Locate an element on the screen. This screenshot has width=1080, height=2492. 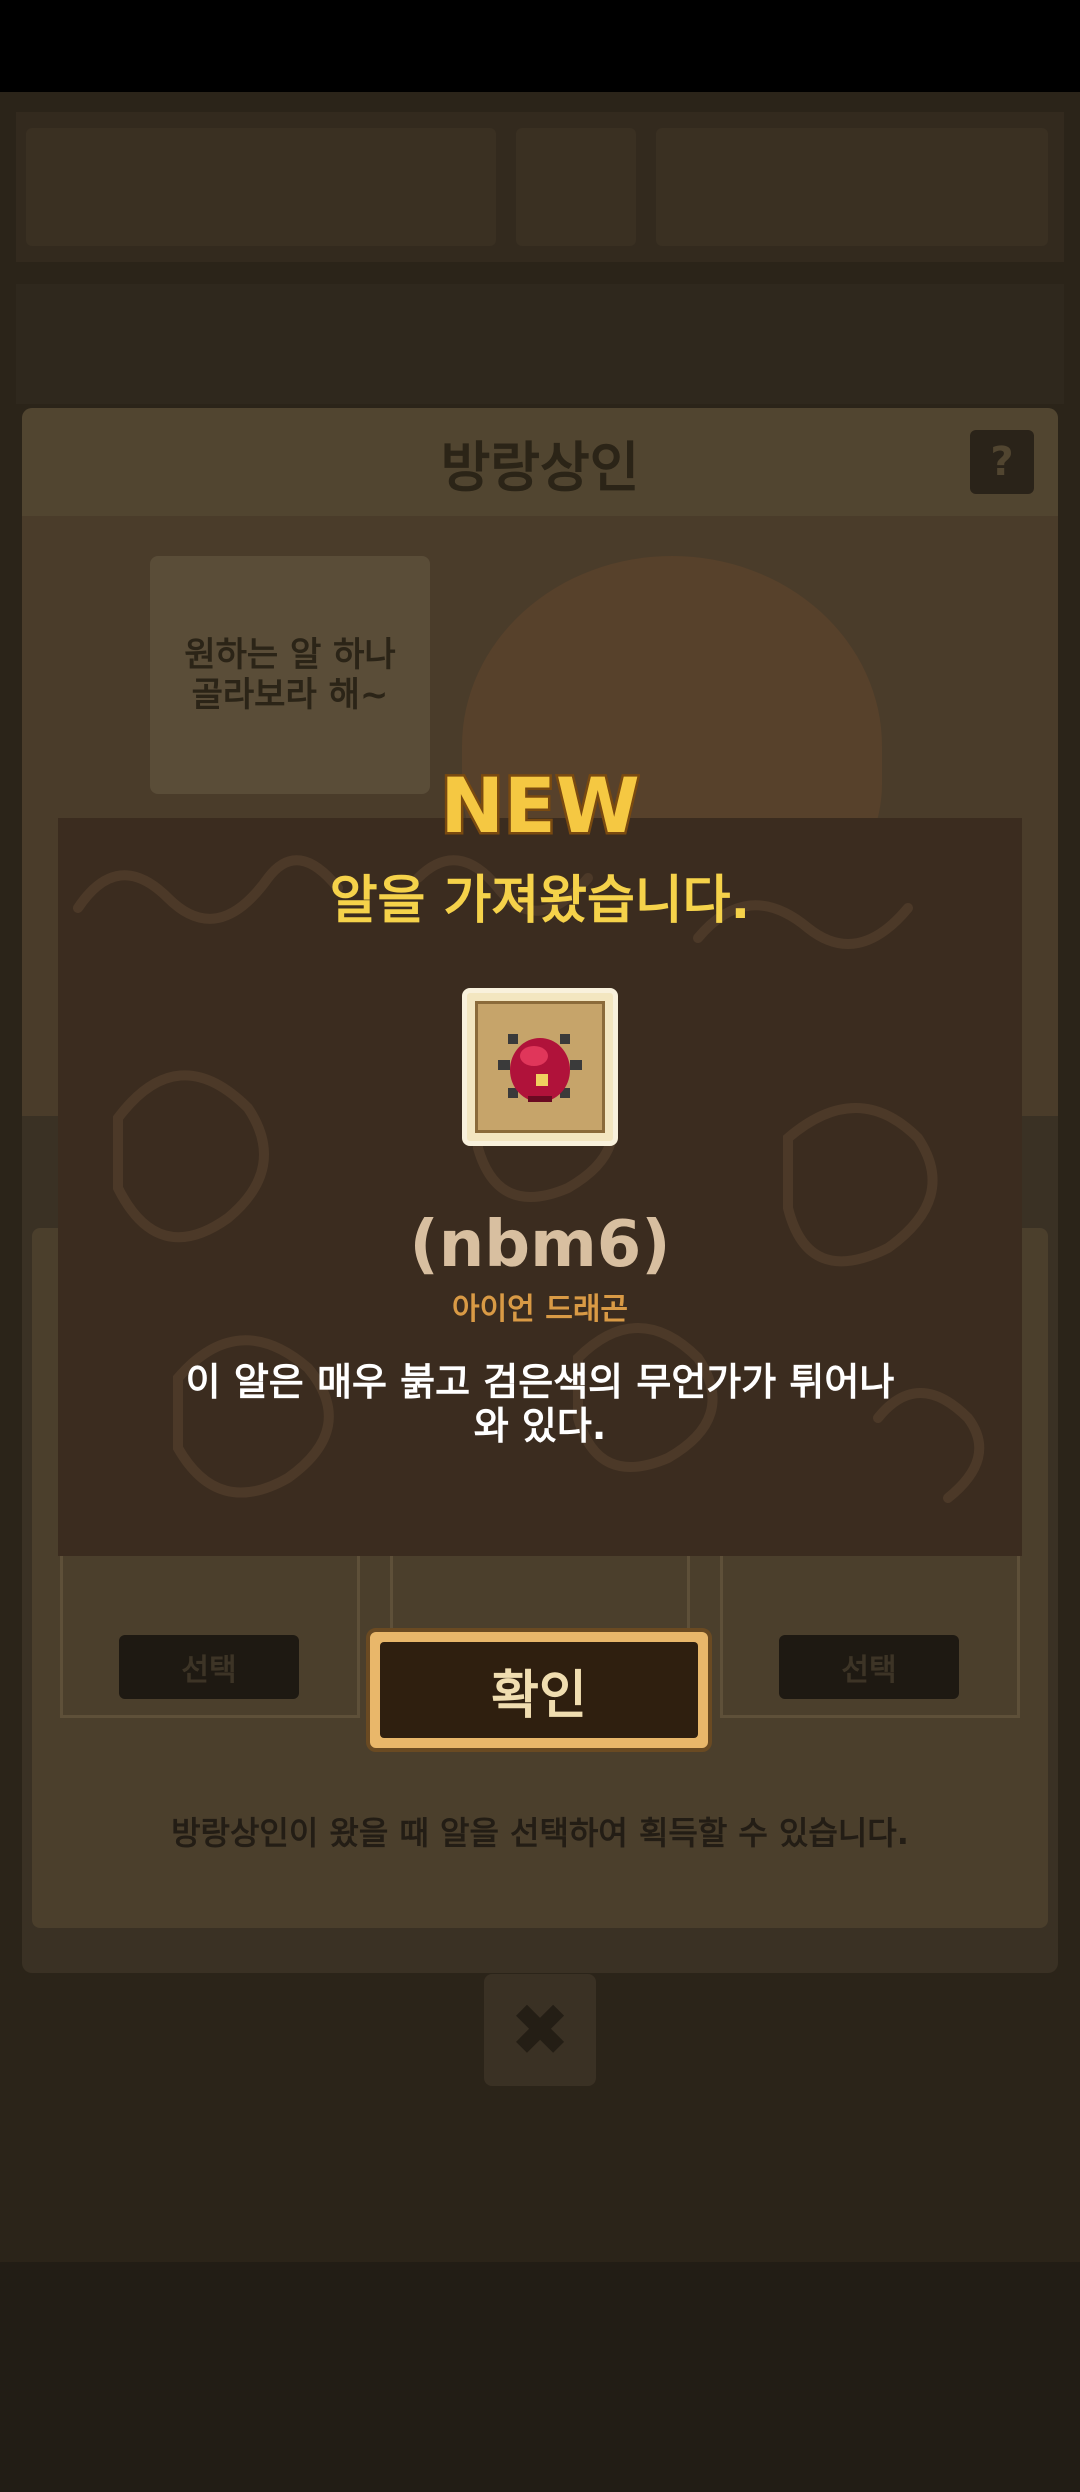
merchant-info-text: 방랑상인이 왔을 때 알을 선택하여 획득할 수 있습니다. is located at coordinates (540, 1833).